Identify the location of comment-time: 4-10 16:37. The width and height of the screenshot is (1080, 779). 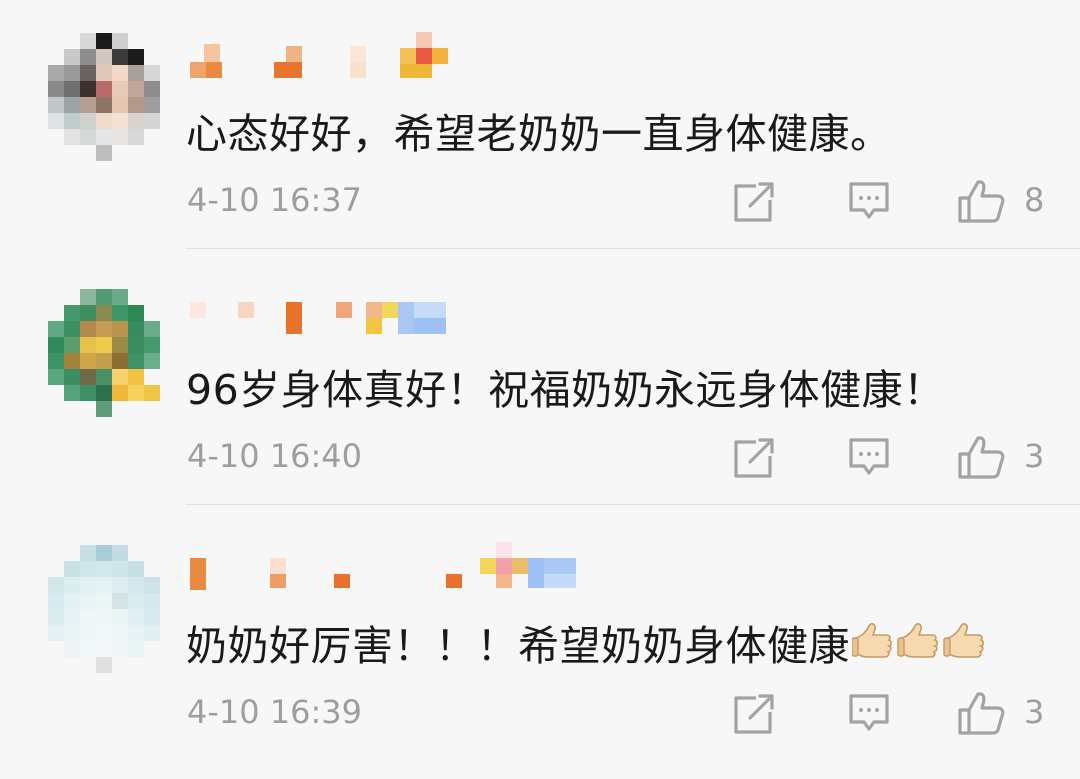
(275, 200).